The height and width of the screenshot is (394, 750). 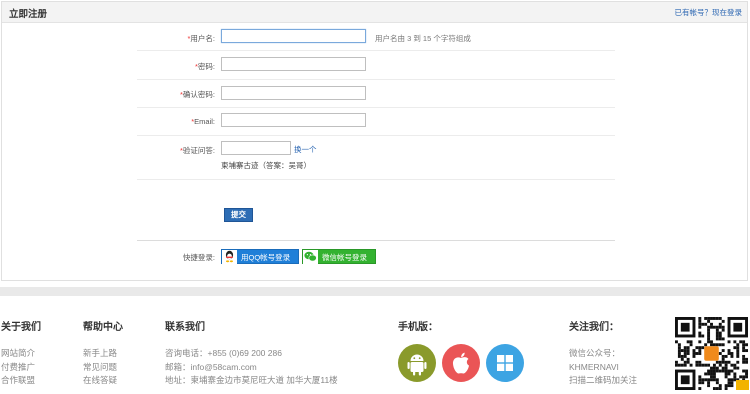 What do you see at coordinates (376, 210) in the screenshot?
I see `form-row-submit: 提交` at bounding box center [376, 210].